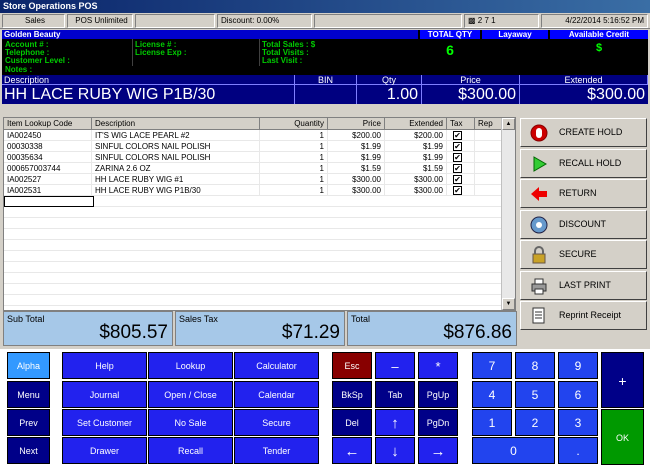  Describe the element at coordinates (190, 422) in the screenshot. I see `no-sale-key: No Sale` at that location.